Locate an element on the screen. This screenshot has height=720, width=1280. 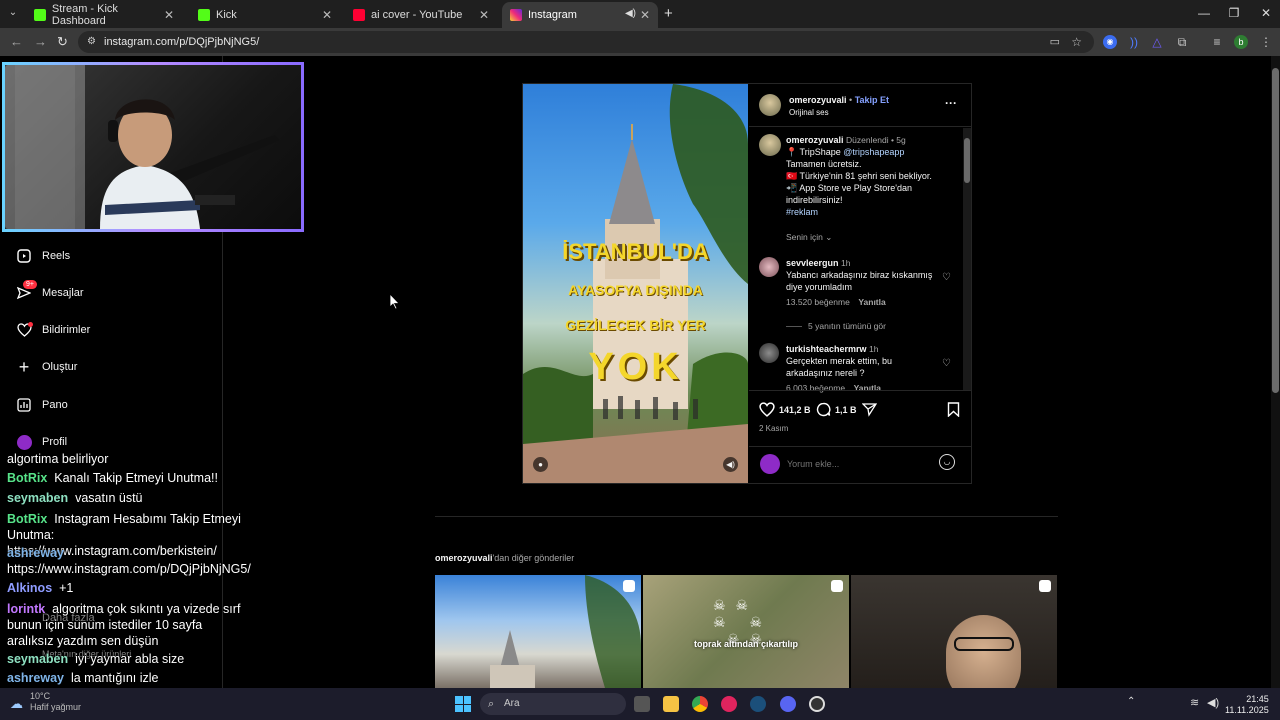
video-overlay-line2: AYASOFYA DIŞINDA is located at coordinates (635, 290).